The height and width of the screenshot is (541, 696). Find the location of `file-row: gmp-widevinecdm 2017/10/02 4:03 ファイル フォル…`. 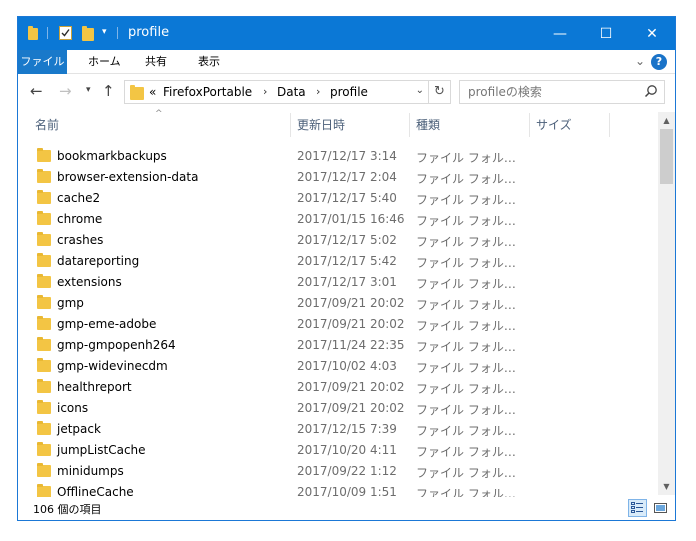

file-row: gmp-widevinecdm 2017/10/02 4:03 ファイル フォル… is located at coordinates (338, 366).